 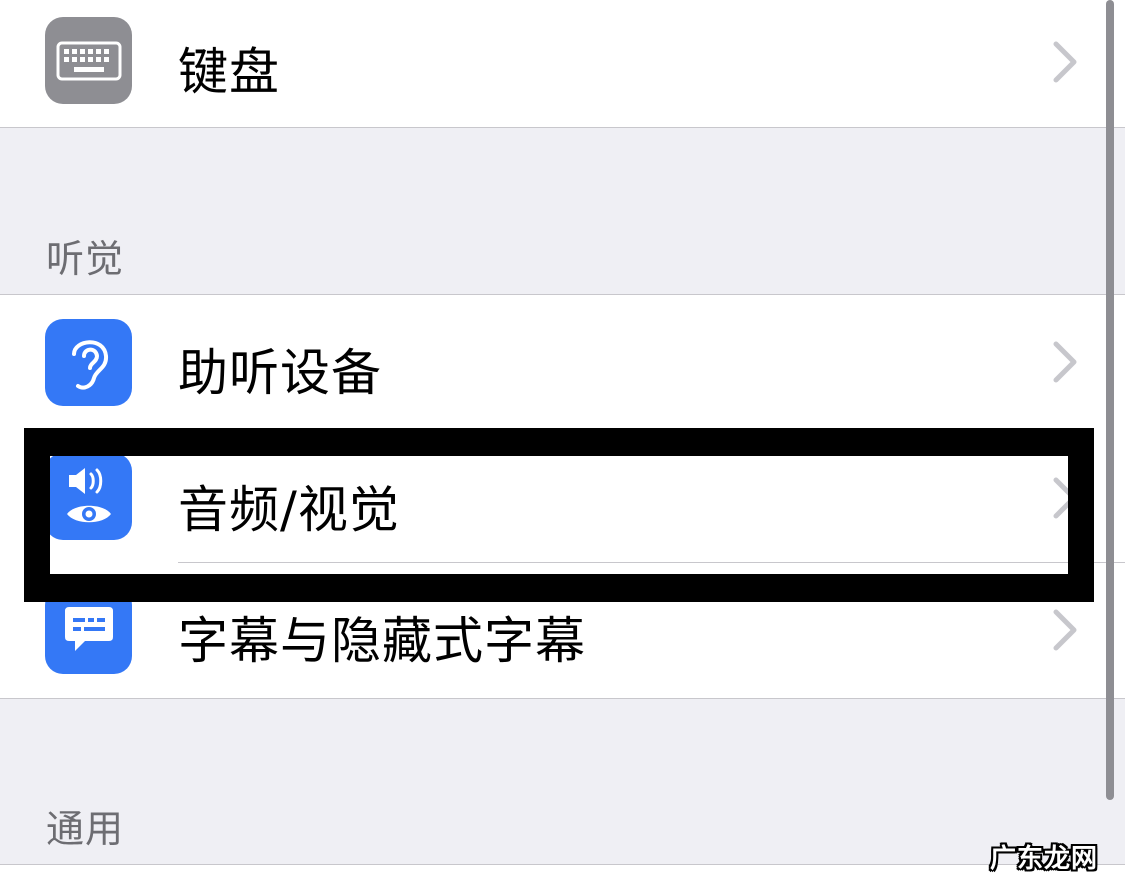 What do you see at coordinates (1110, 400) in the screenshot?
I see `scroll-indicator` at bounding box center [1110, 400].